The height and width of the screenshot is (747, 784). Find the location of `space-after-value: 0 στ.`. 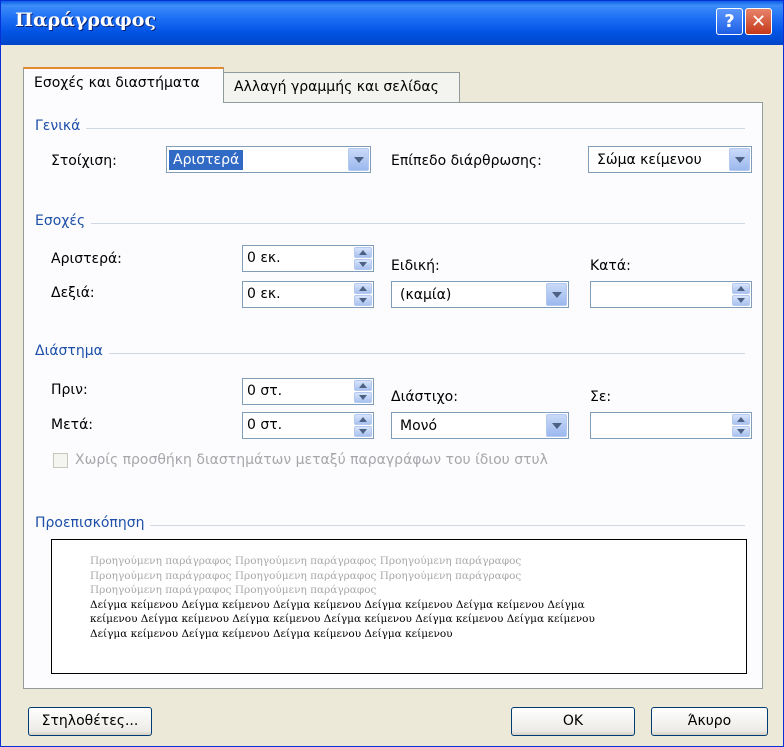

space-after-value: 0 στ. is located at coordinates (265, 425).